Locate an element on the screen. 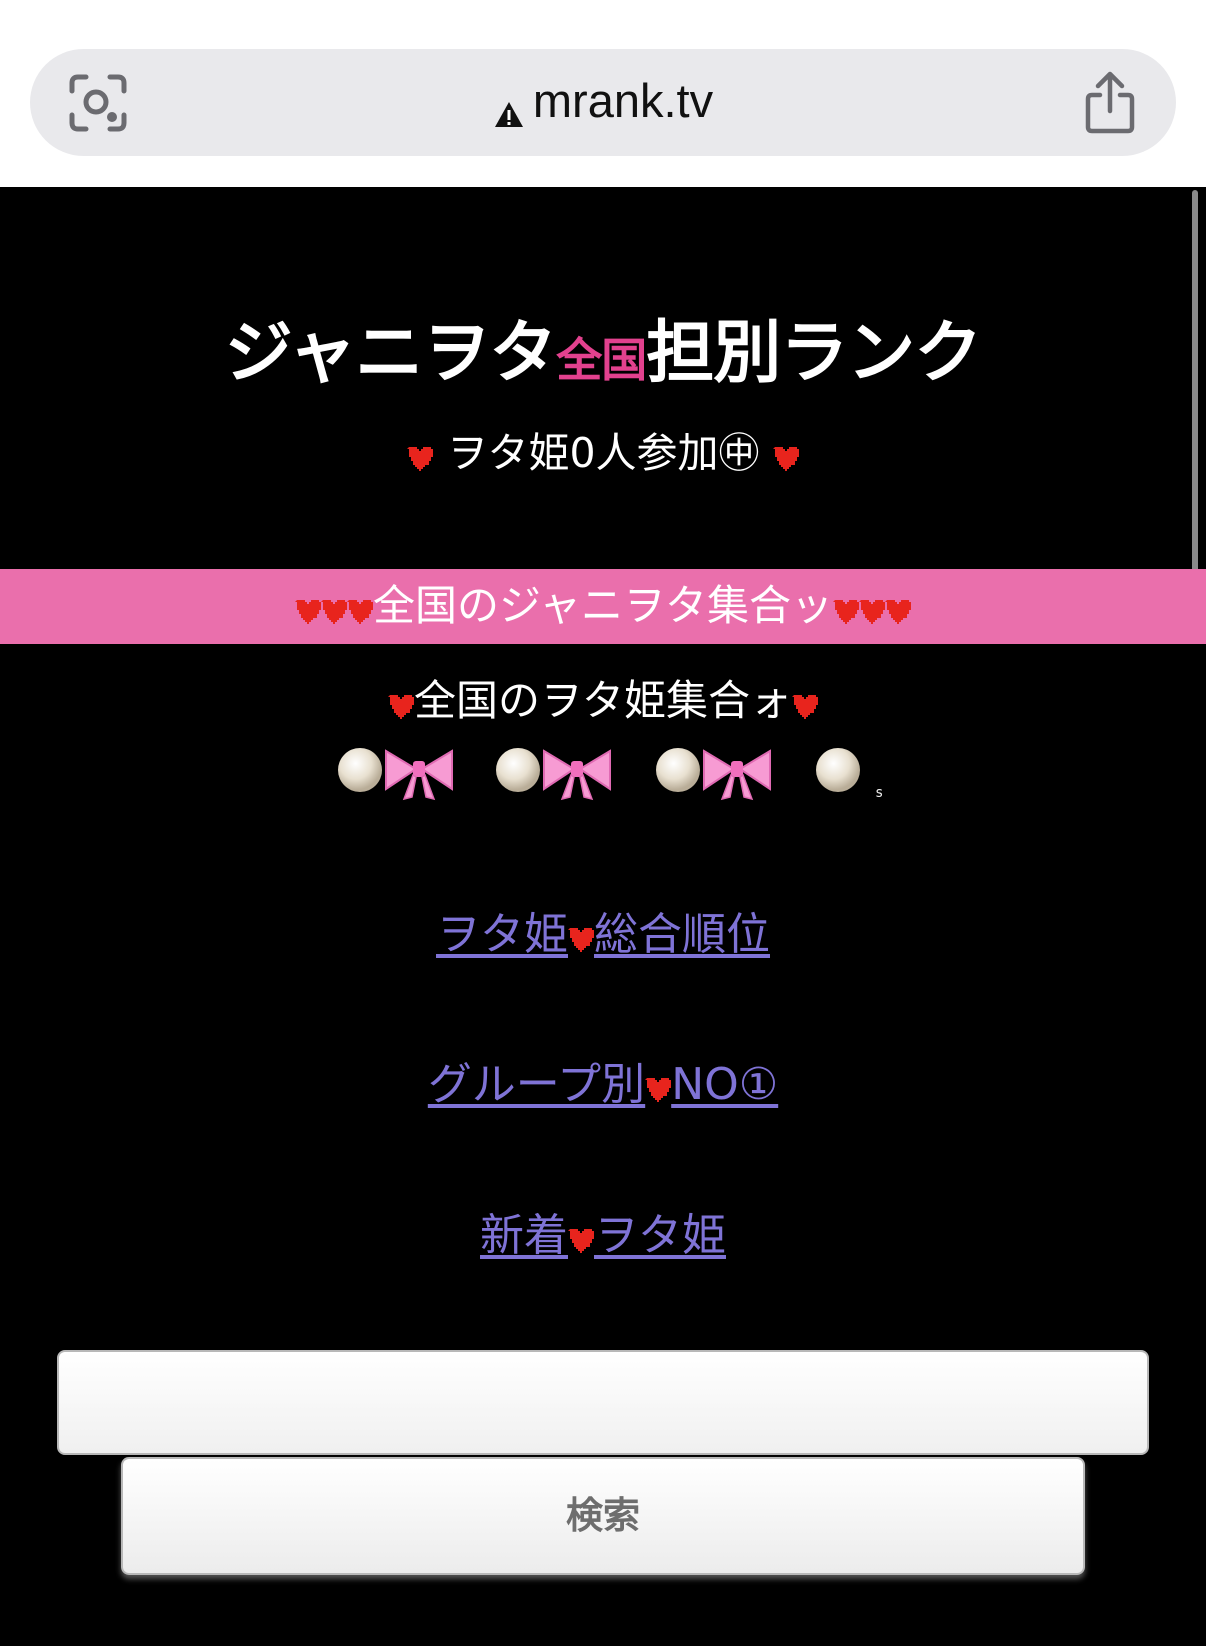  link-no1: NO① is located at coordinates (724, 1084).